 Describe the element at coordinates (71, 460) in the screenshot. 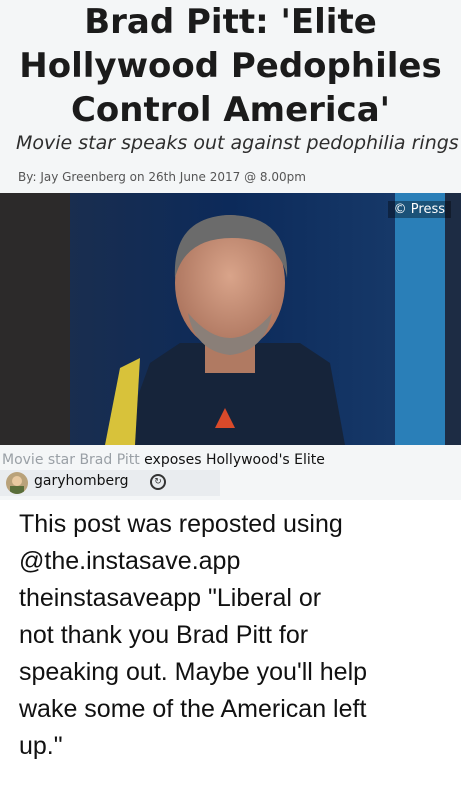

I see `caption-faded: Movie star Brad Pitt` at that location.